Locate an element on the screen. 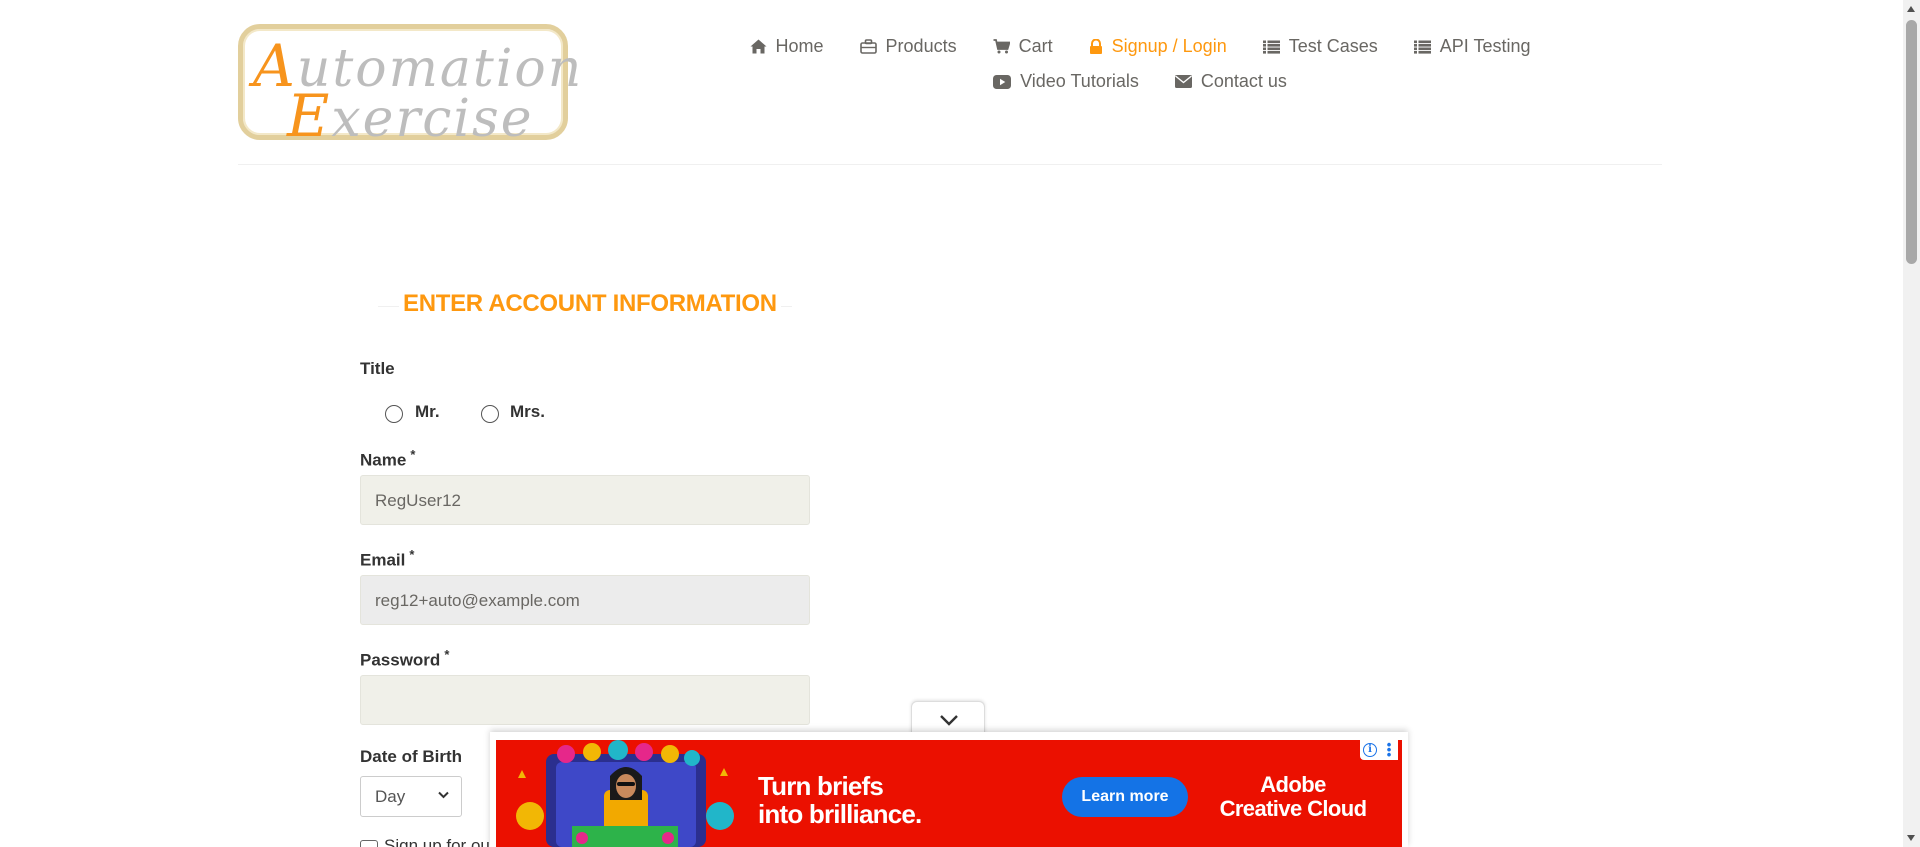 Image resolution: width=1920 pixels, height=847 pixels. info-icon: i is located at coordinates (1370, 750).